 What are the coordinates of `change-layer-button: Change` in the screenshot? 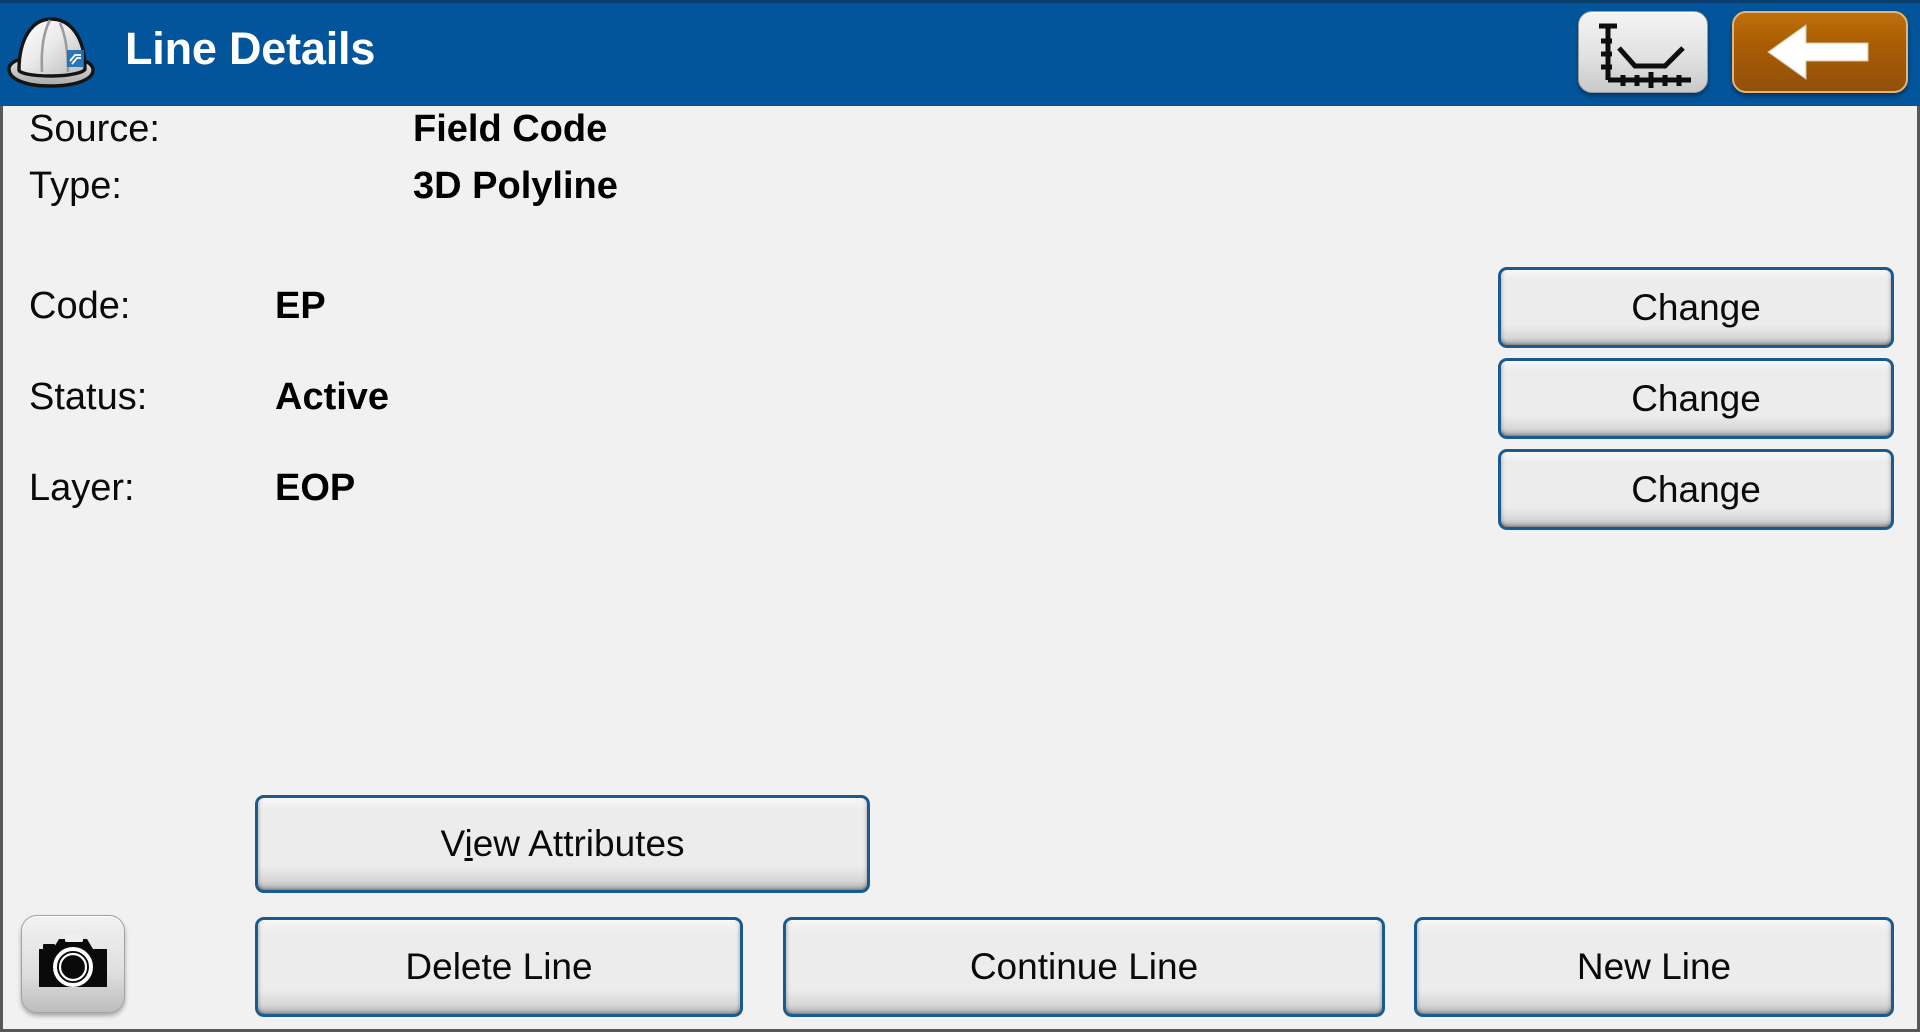 It's located at (1696, 489).